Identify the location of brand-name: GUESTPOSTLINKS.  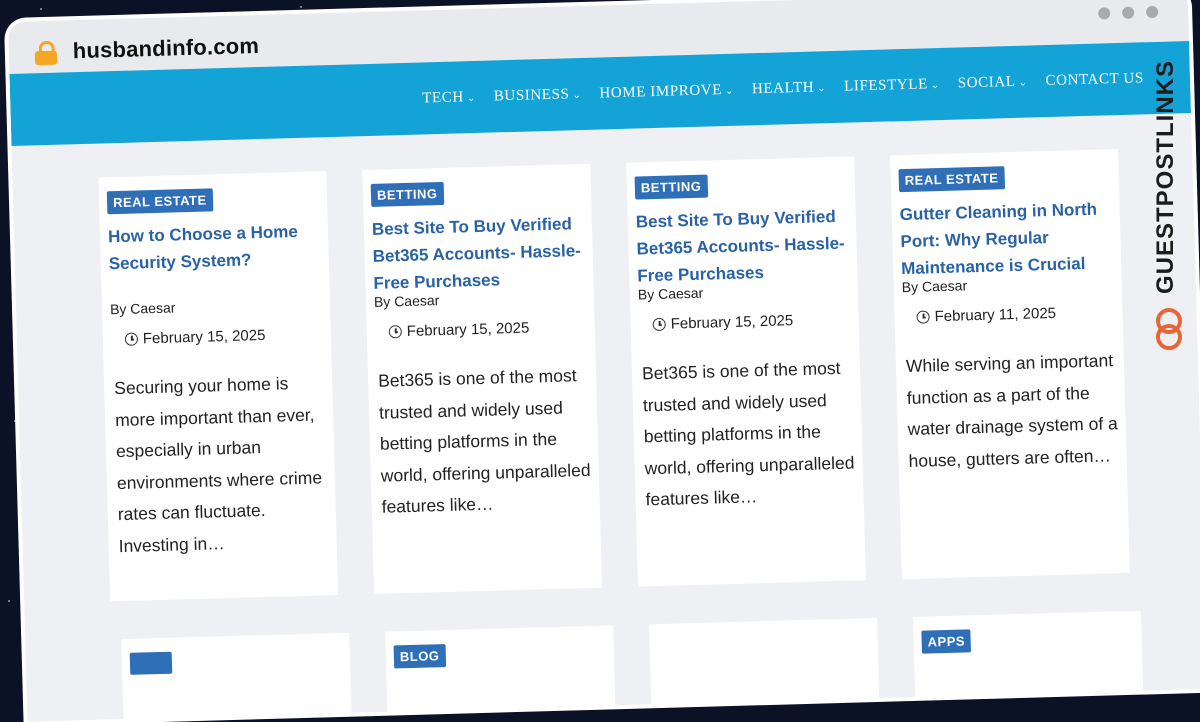
(1165, 177).